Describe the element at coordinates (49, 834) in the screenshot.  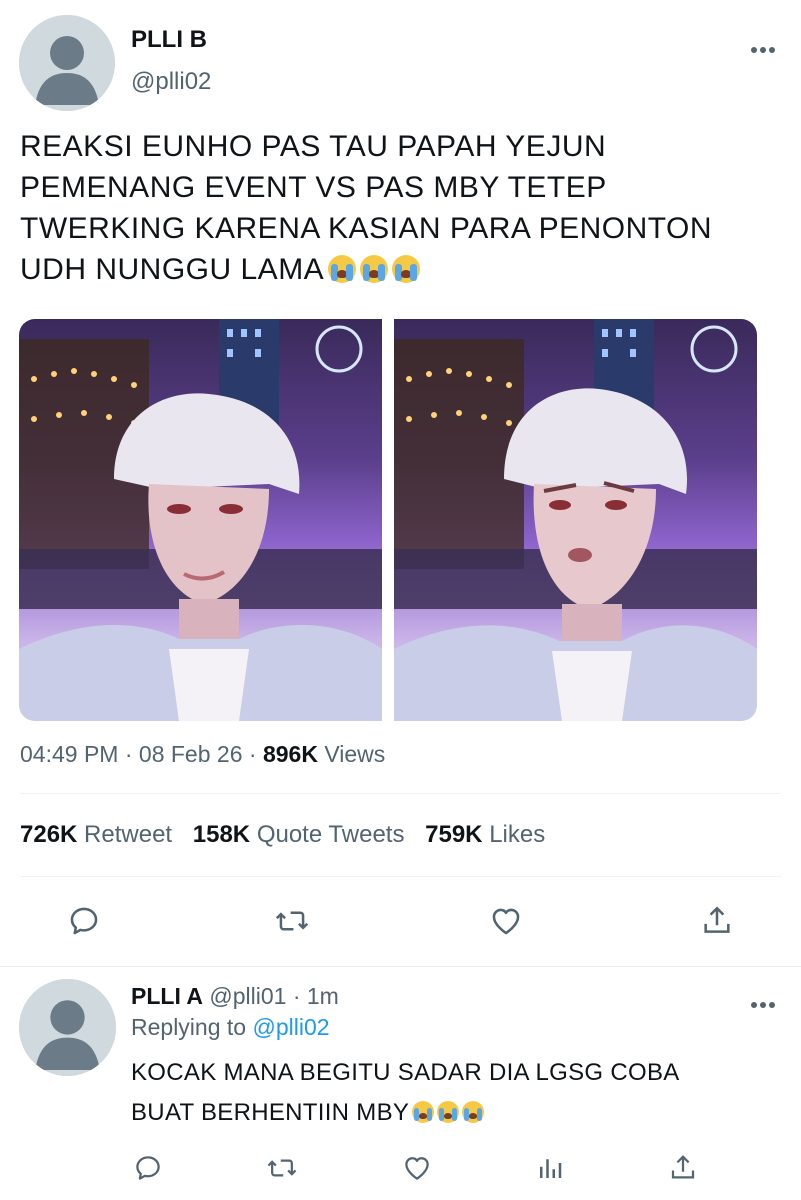
I see `retweets-count: 726K` at that location.